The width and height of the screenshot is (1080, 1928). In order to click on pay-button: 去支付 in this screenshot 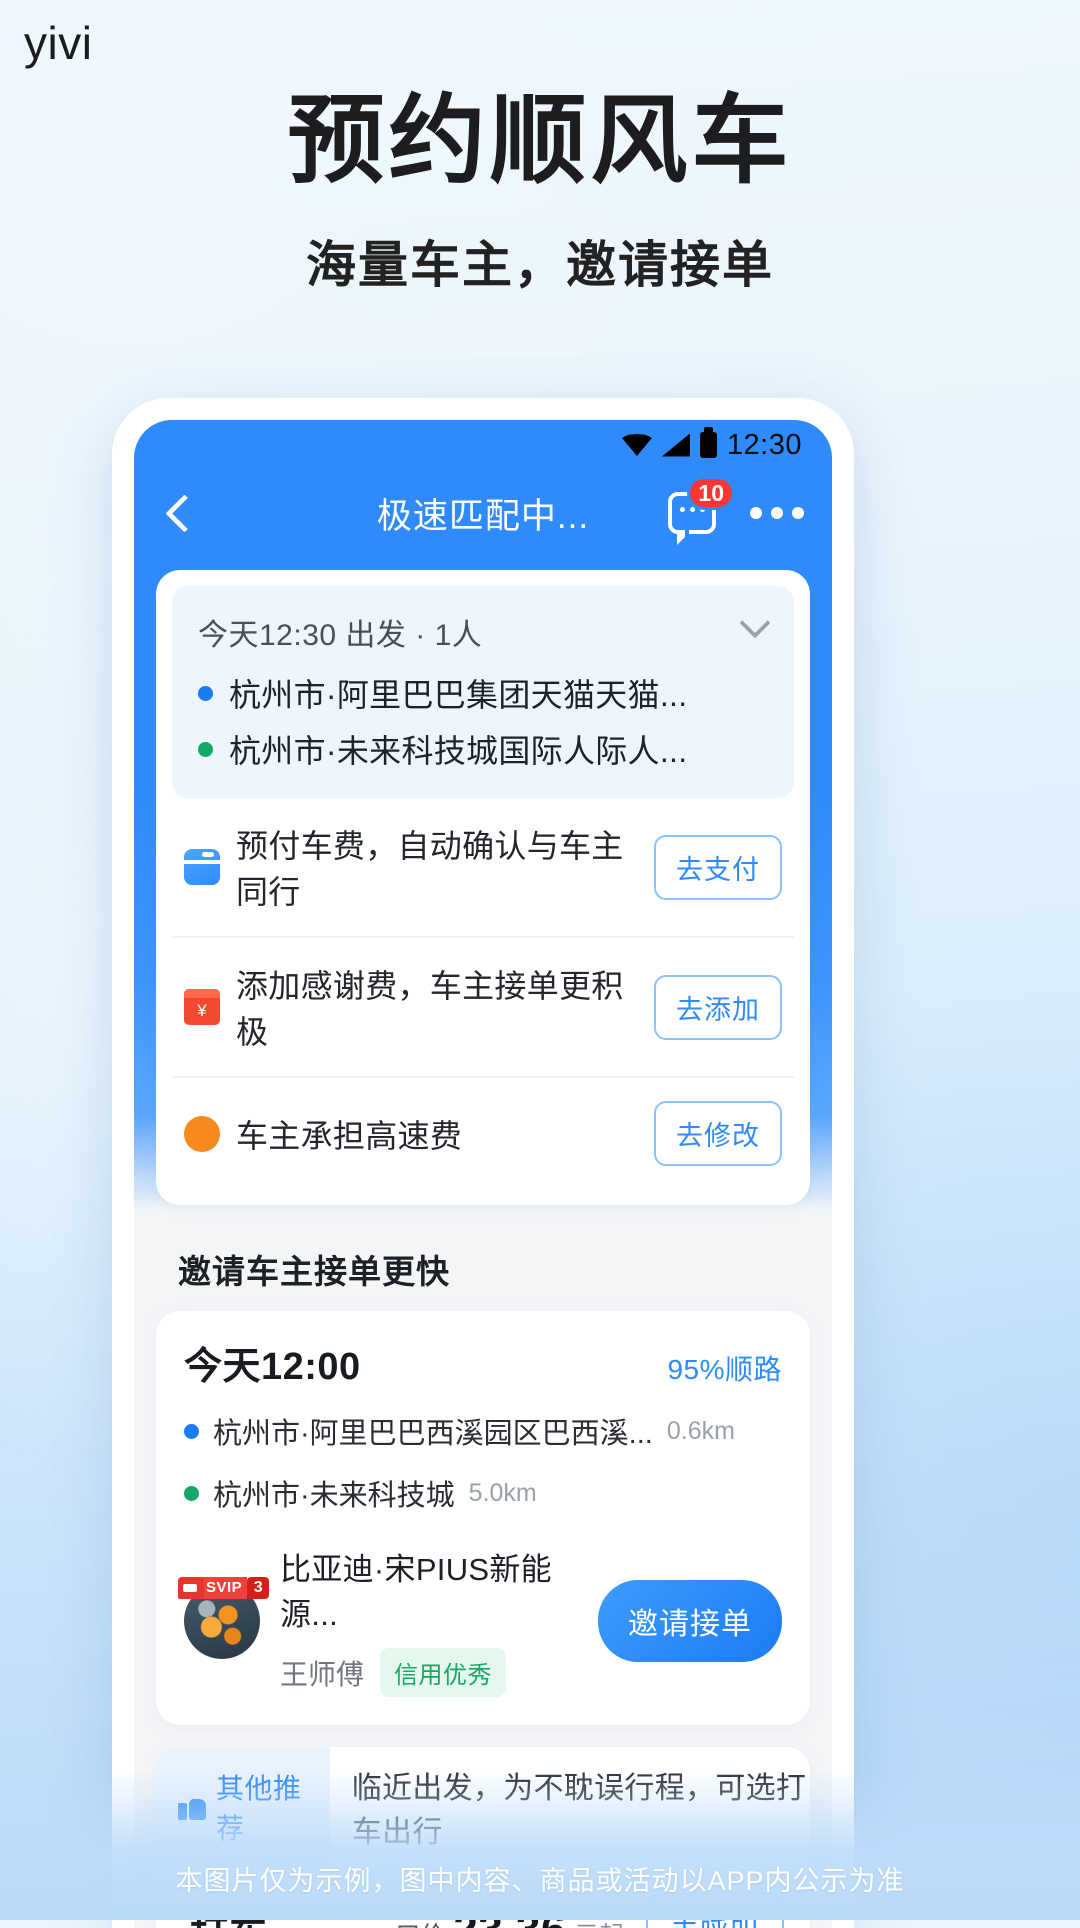, I will do `click(718, 867)`.